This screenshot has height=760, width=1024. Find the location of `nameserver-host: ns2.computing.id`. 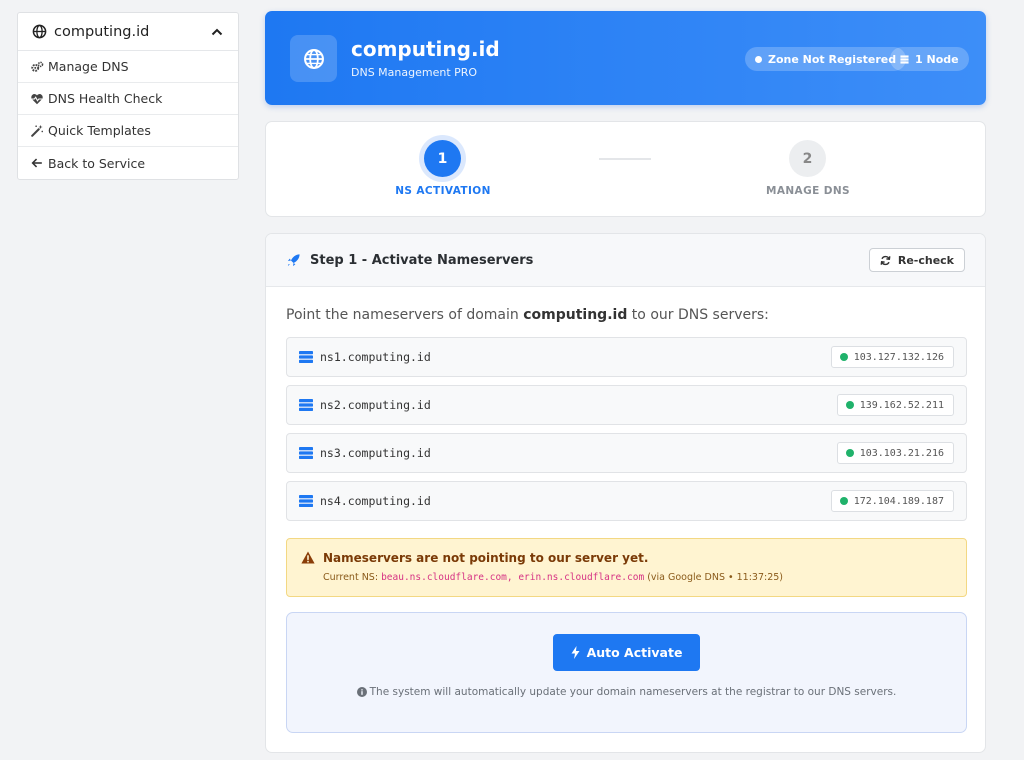

nameserver-host: ns2.computing.id is located at coordinates (375, 405).